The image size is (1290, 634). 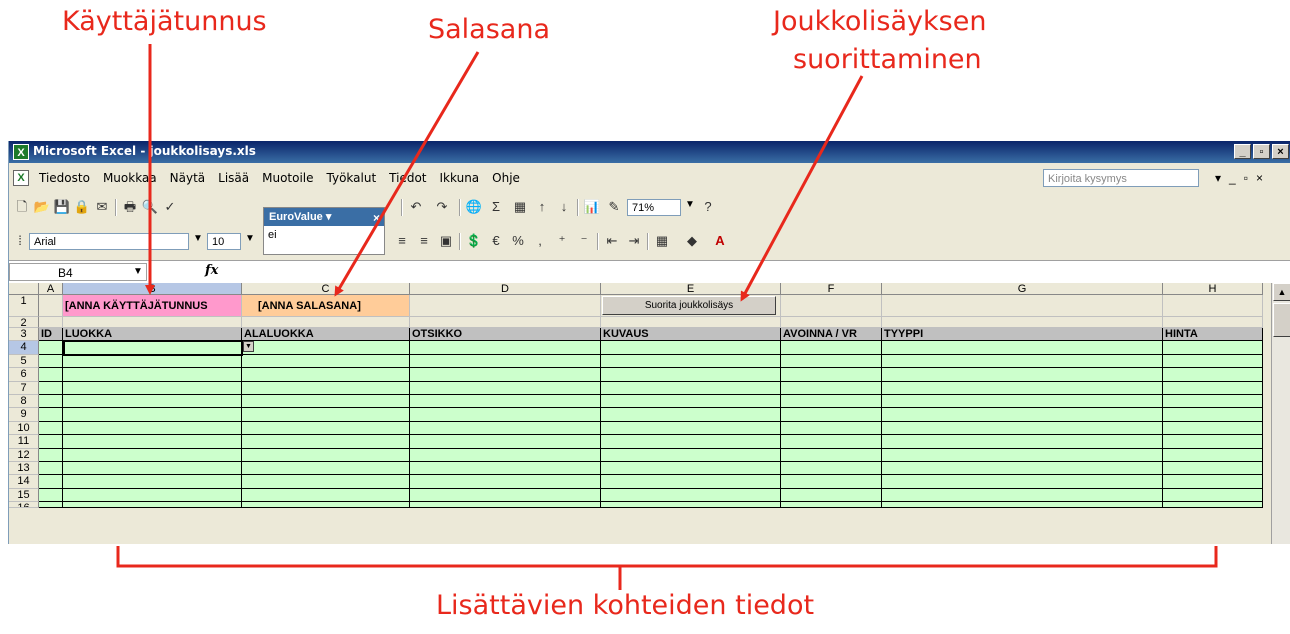 I want to click on help-icon: ?, so click(x=708, y=207).